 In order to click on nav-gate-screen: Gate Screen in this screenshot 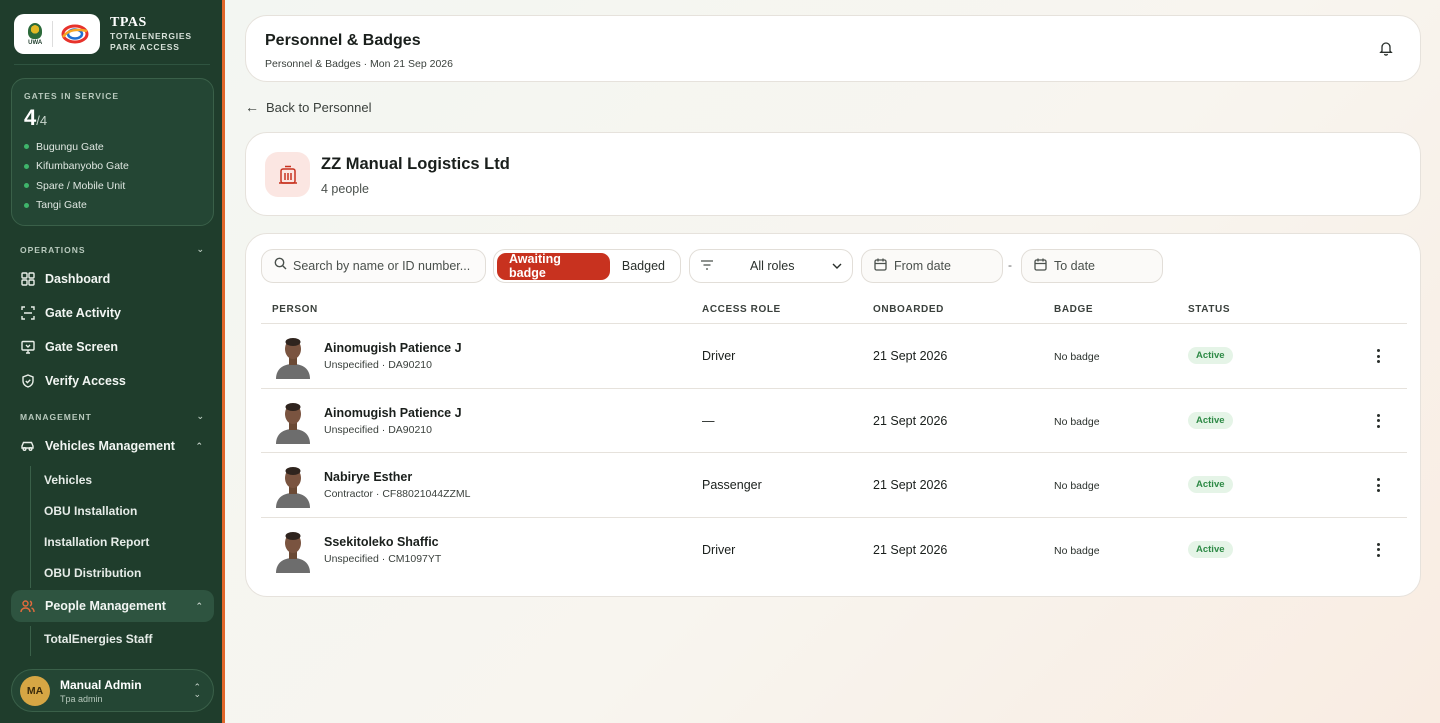, I will do `click(112, 347)`.